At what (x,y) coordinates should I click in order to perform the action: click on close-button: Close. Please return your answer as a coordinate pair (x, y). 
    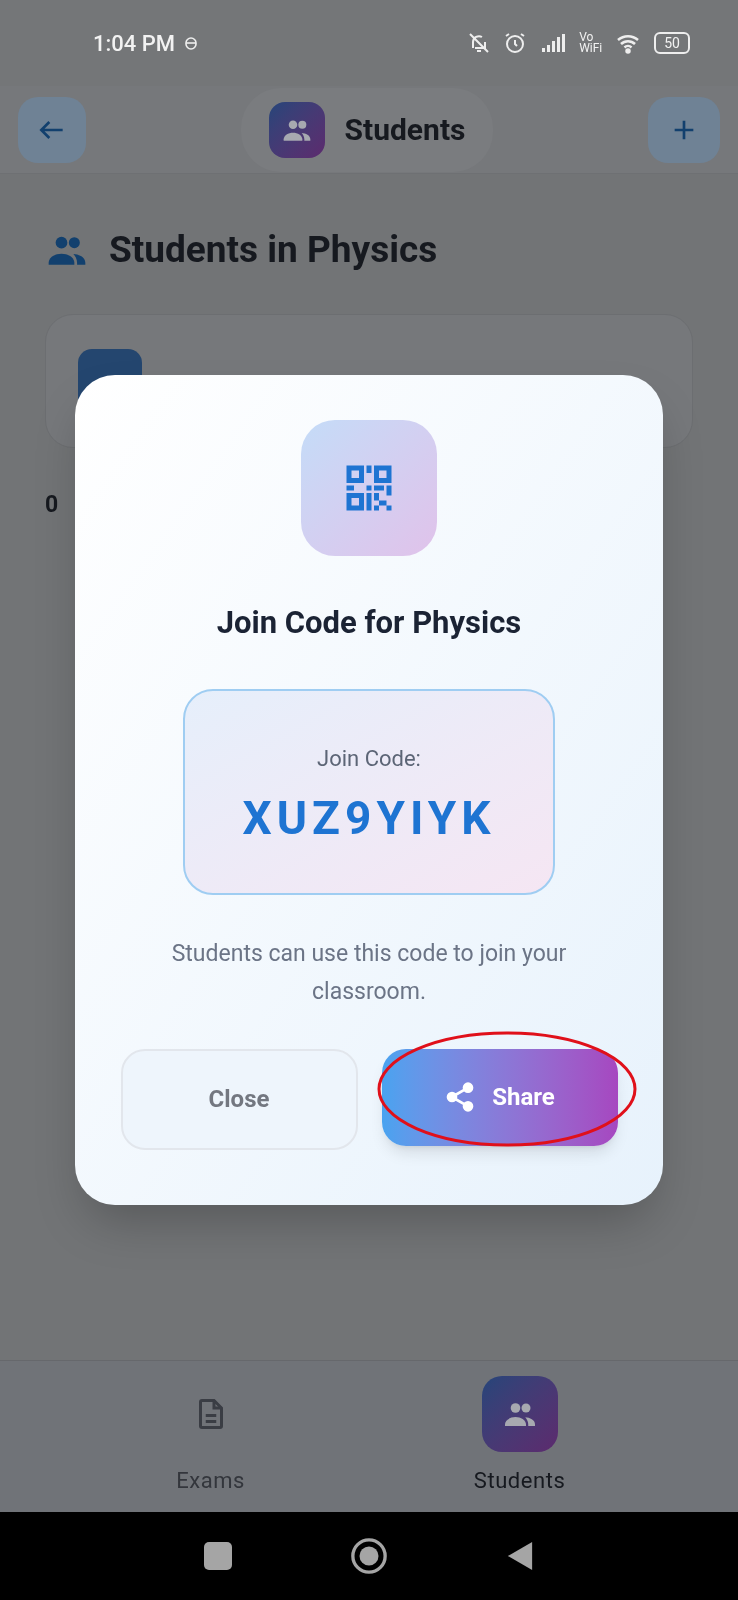
    Looking at the image, I should click on (239, 1099).